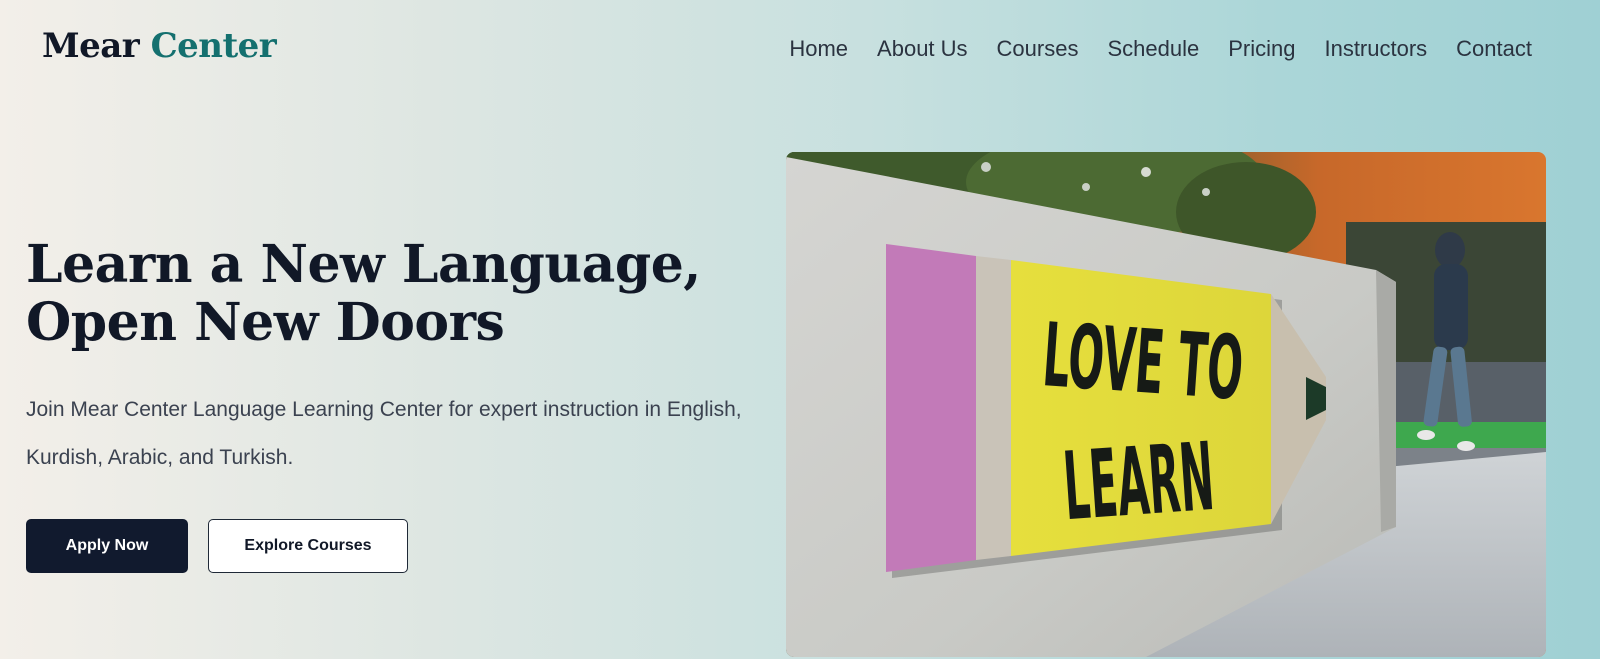  What do you see at coordinates (1261, 49) in the screenshot?
I see `nav-pricing: Pricing` at bounding box center [1261, 49].